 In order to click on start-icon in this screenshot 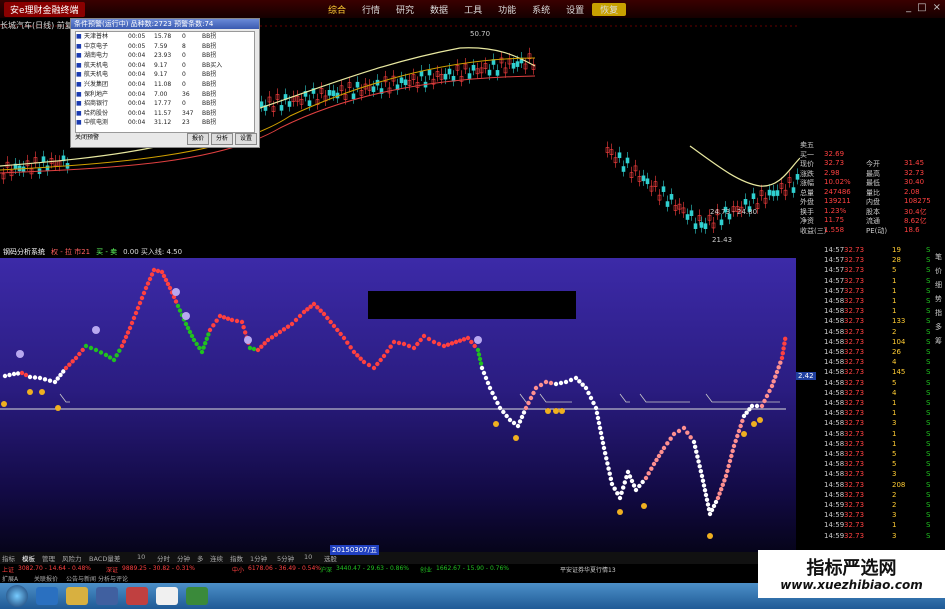, I will do `click(17, 596)`.